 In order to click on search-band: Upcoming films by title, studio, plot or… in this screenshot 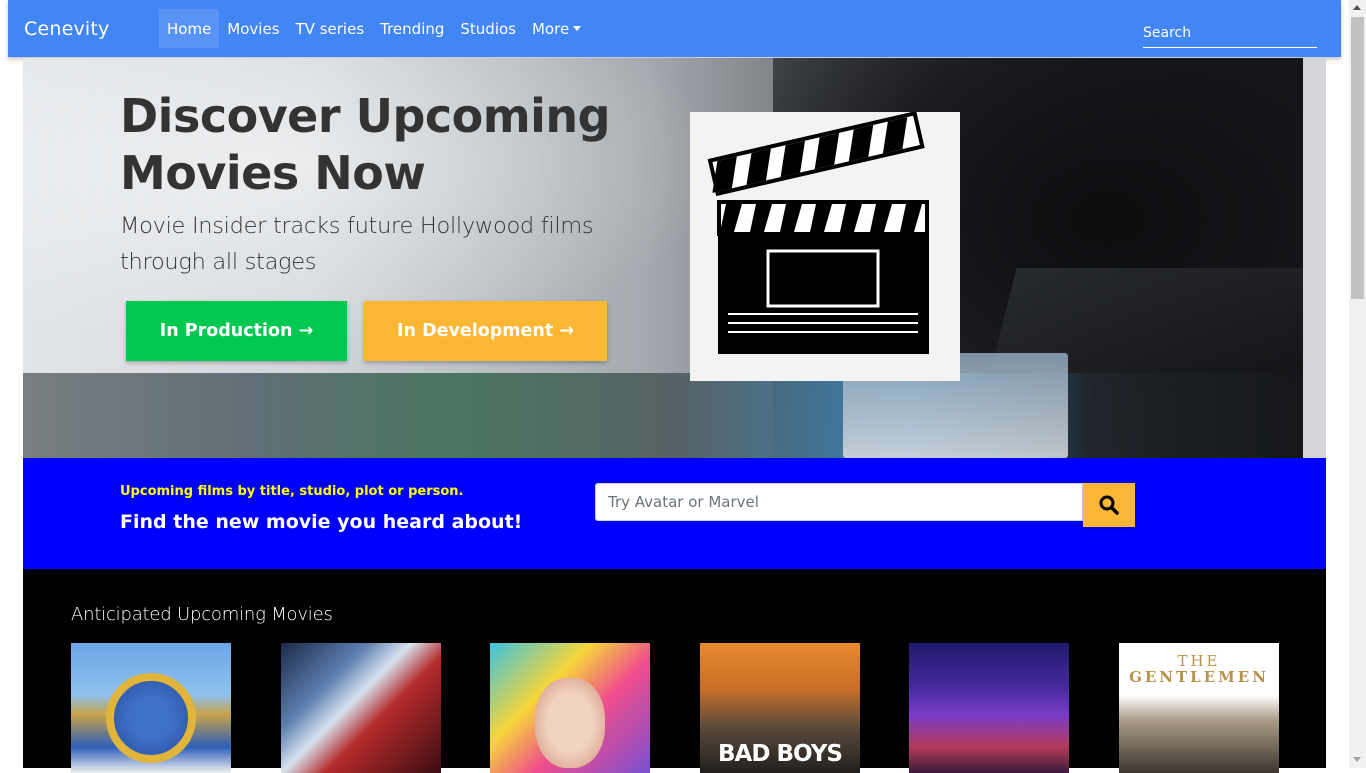, I will do `click(674, 513)`.